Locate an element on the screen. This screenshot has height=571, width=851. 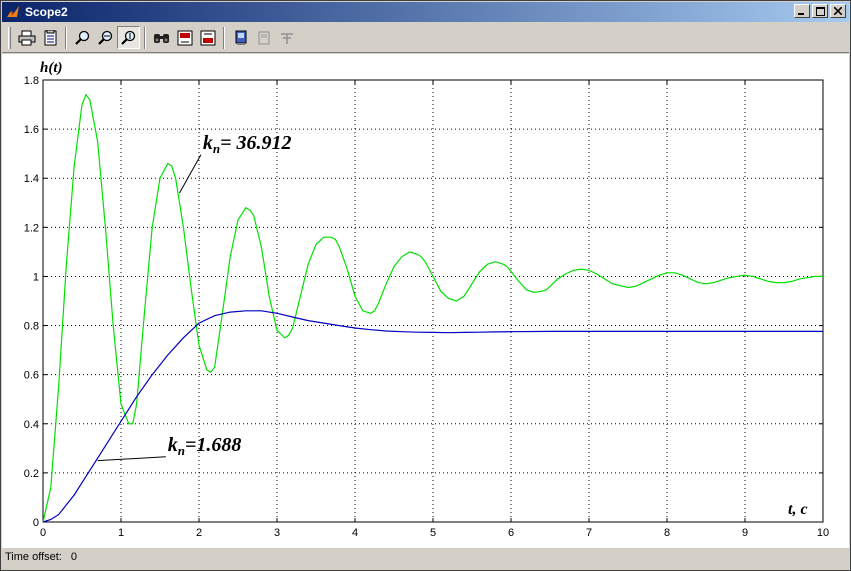
restore-axes-icon is located at coordinates (207, 37).